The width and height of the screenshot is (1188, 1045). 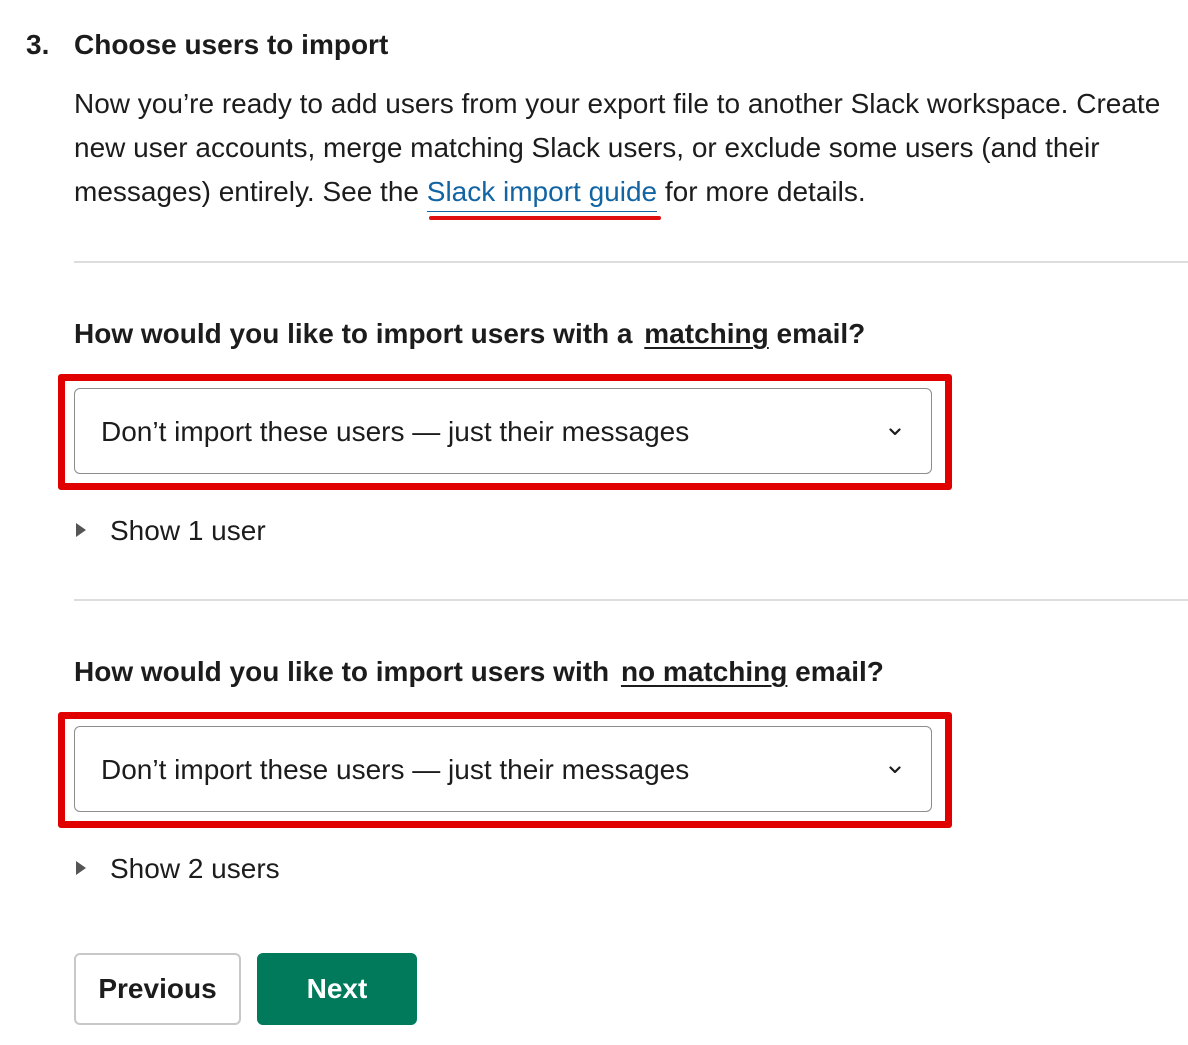 I want to click on step-title: Choose users to import, so click(x=231, y=44).